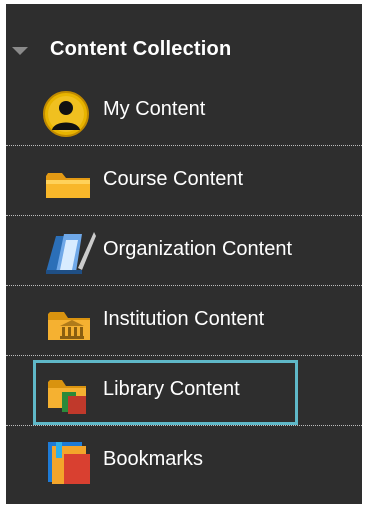 Image resolution: width=369 pixels, height=508 pixels. I want to click on nav-item-label: Bookmarks, so click(153, 459).